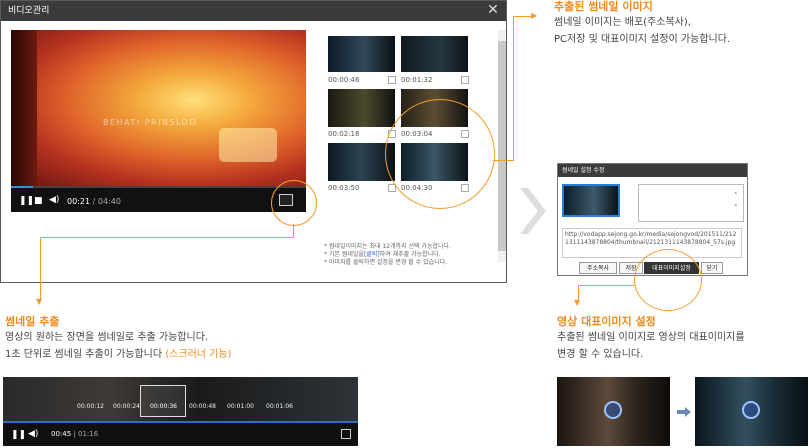 The height and width of the screenshot is (448, 809). What do you see at coordinates (198, 354) in the screenshot?
I see `scrubber-feature-note: (스크러너 기능)` at bounding box center [198, 354].